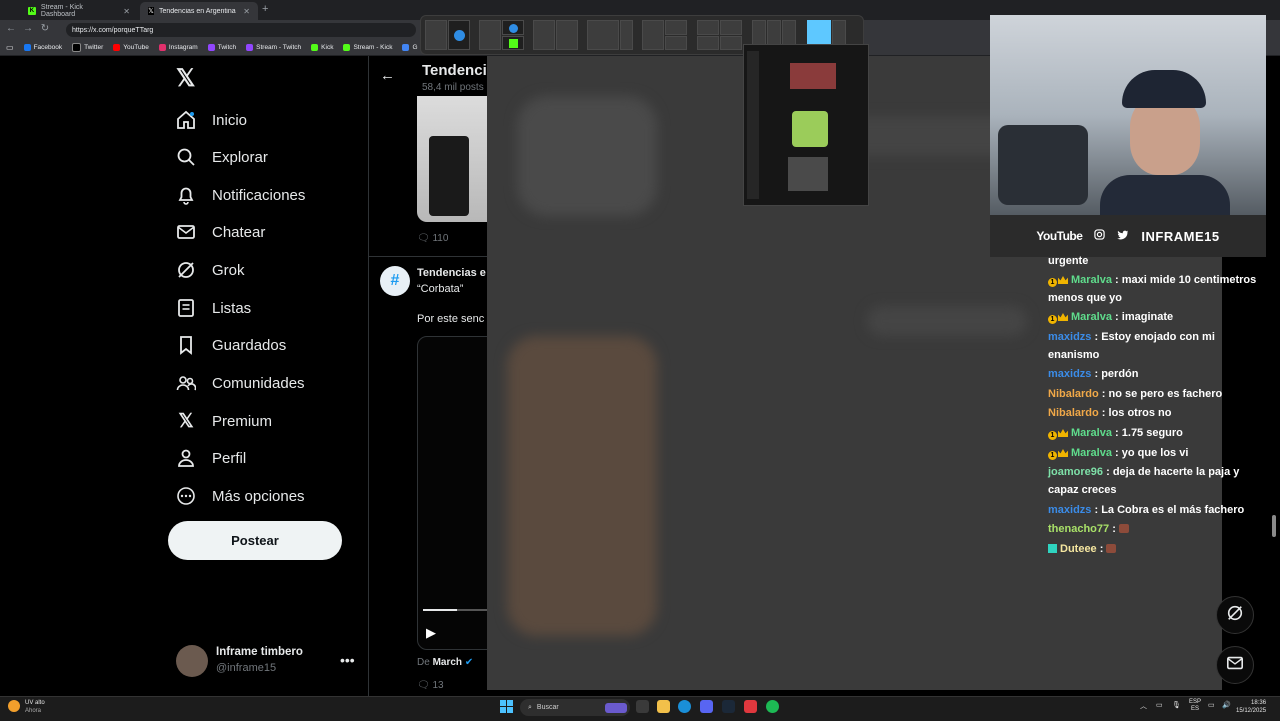 Image resolution: width=1280 pixels, height=721 pixels. I want to click on tray-overflow-icon: ︿, so click(1143, 706).